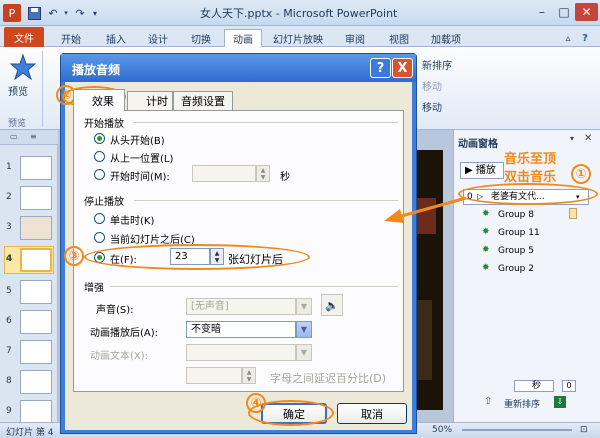  I want to click on radio-on-click, so click(99, 218).